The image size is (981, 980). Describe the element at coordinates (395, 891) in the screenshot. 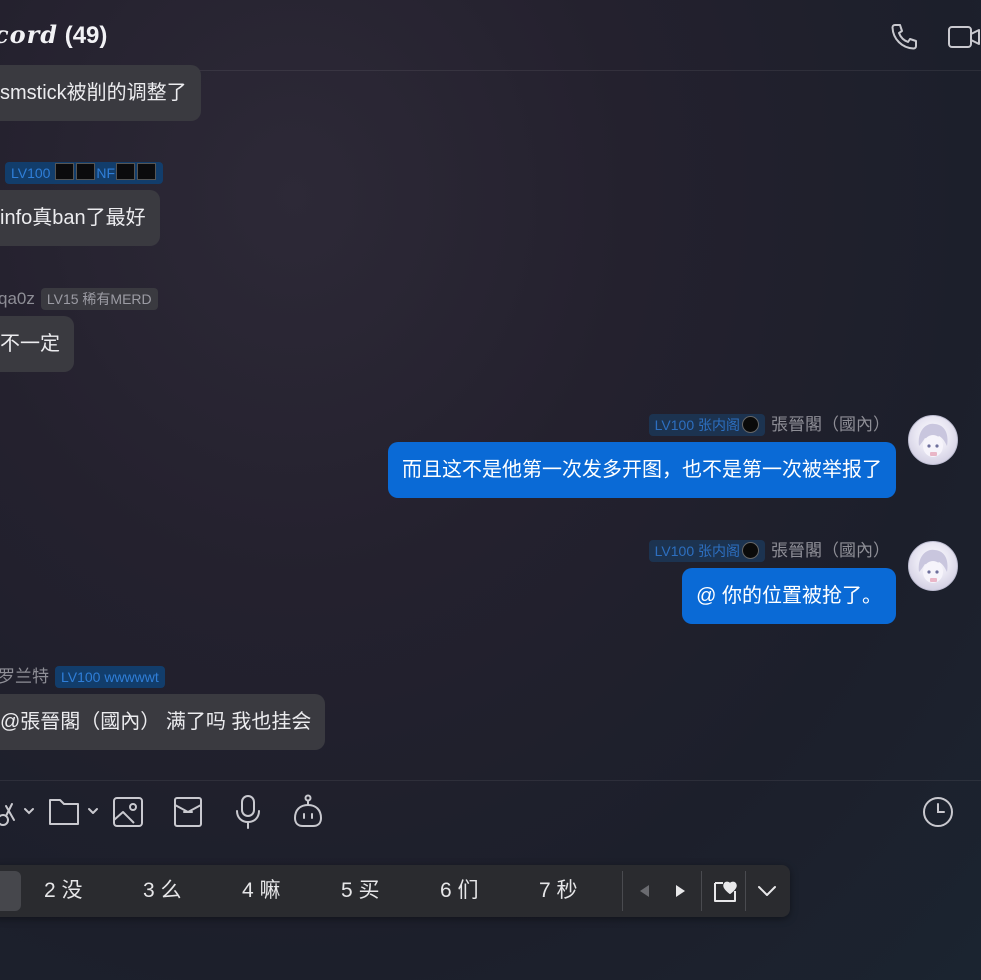

I see `ime-candidate-bar: 2 没 3 么 4 嘛 5 买 6 们 7 秒` at that location.